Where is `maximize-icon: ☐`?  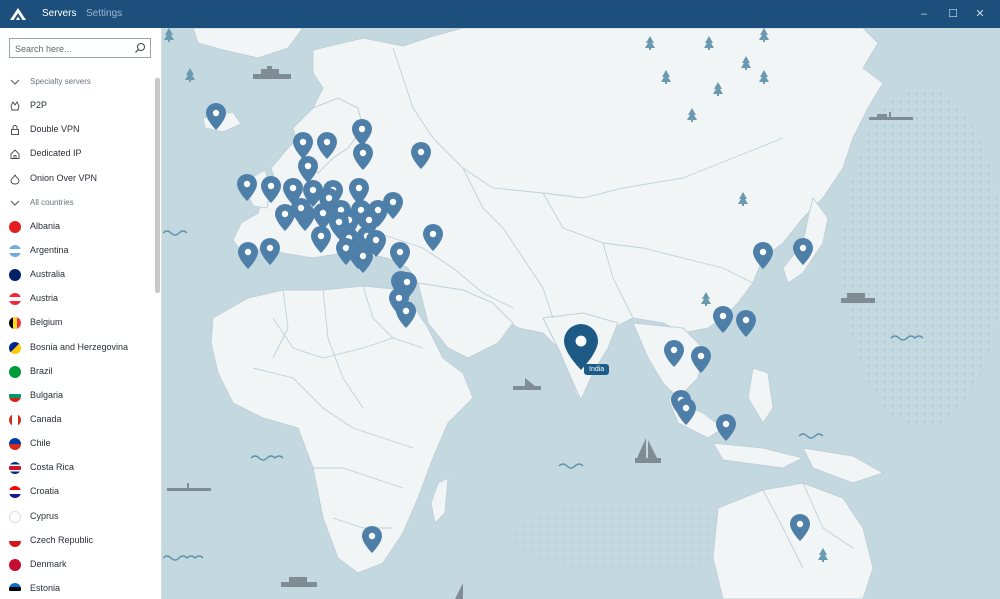 maximize-icon: ☐ is located at coordinates (953, 14).